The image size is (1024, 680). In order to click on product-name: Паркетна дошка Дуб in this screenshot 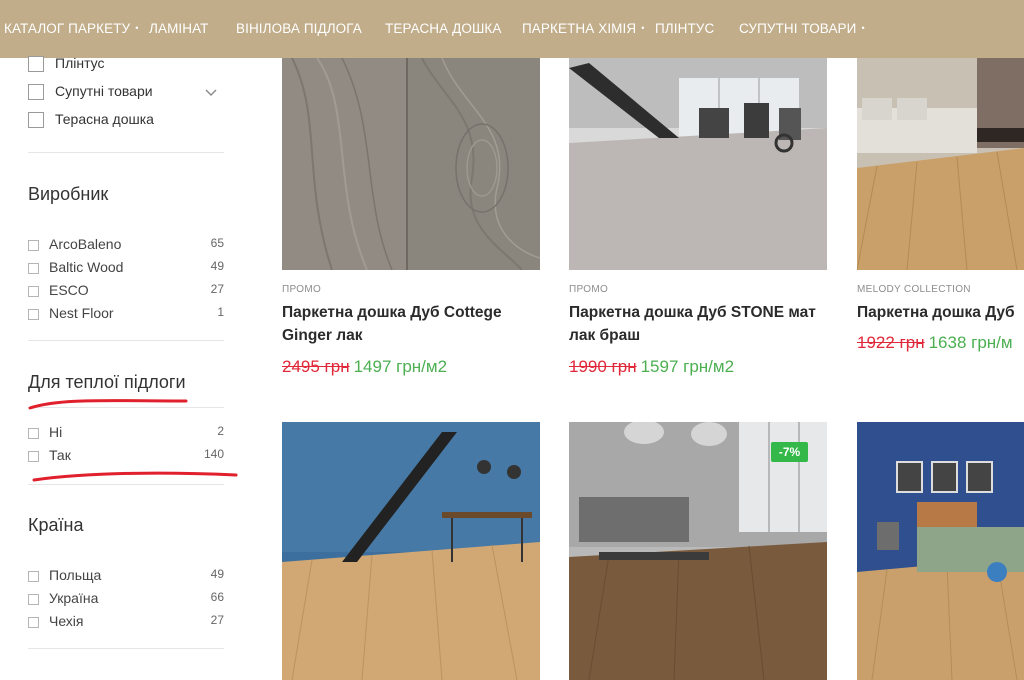, I will do `click(940, 312)`.